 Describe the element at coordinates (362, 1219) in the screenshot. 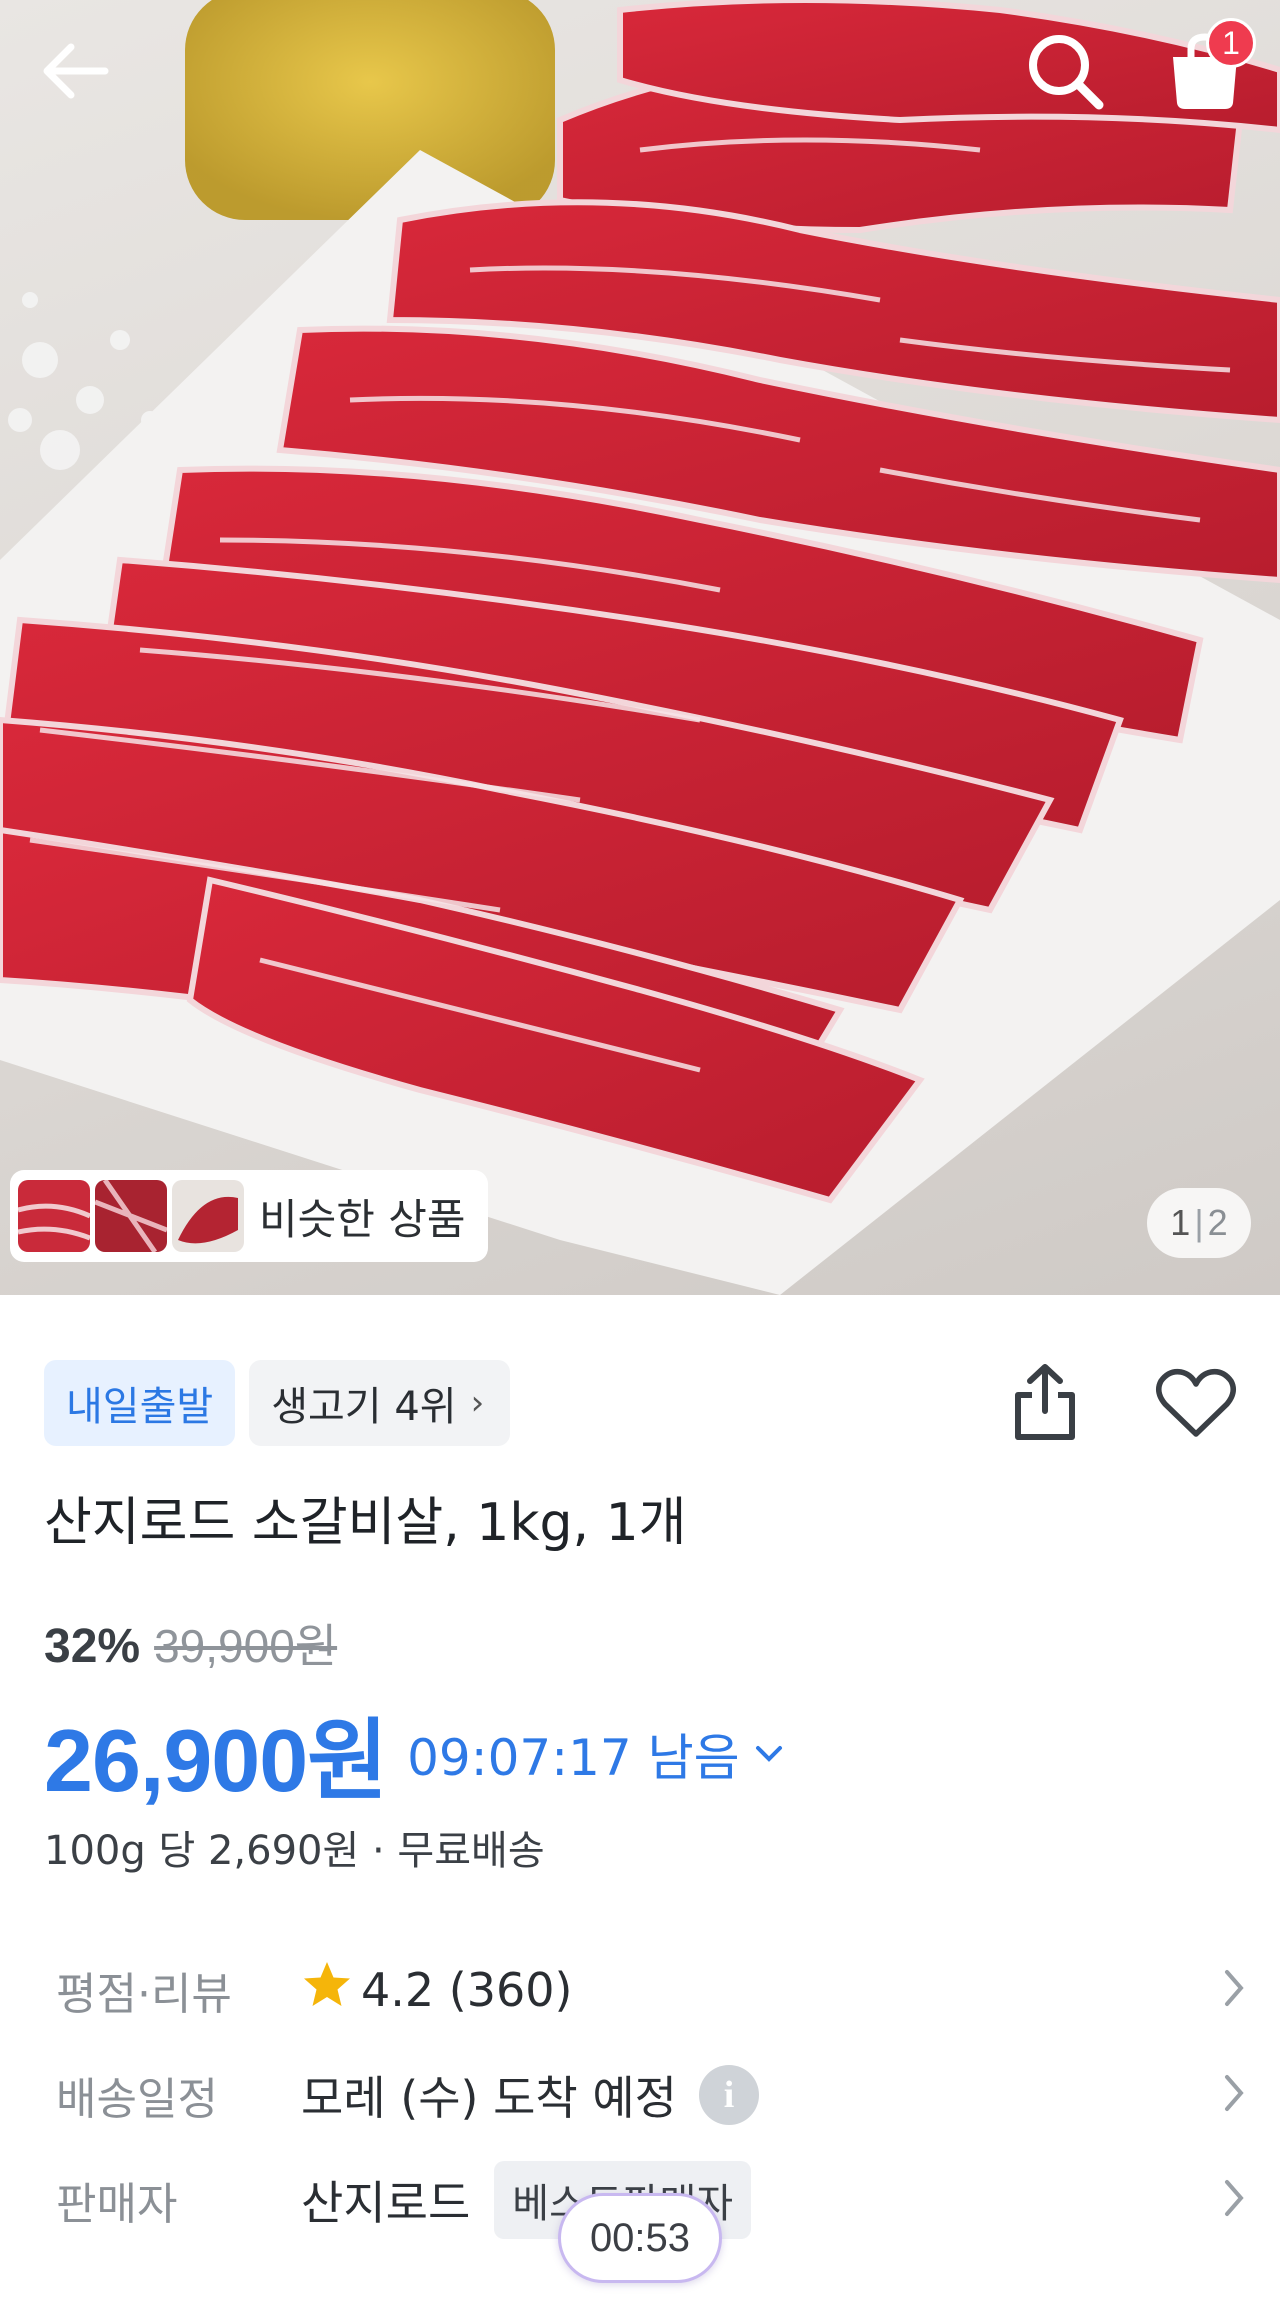

I see `similar-products-label: 비슷한 상품` at that location.